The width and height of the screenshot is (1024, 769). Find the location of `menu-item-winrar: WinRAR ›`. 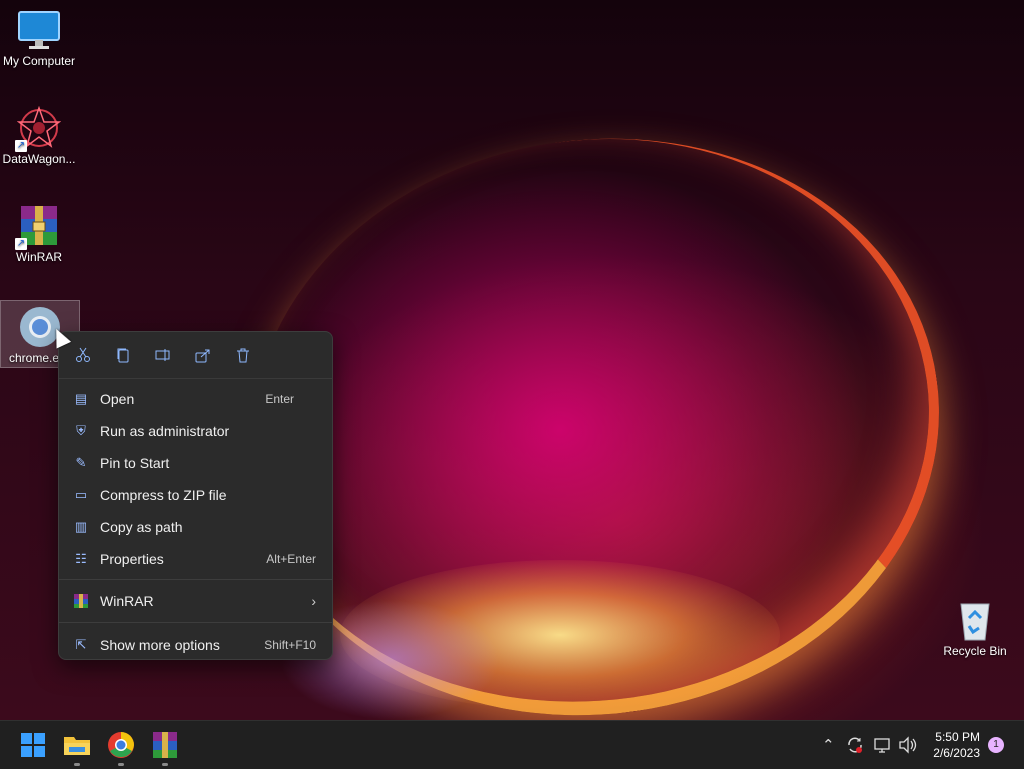

menu-item-winrar: WinRAR › is located at coordinates (195, 601).